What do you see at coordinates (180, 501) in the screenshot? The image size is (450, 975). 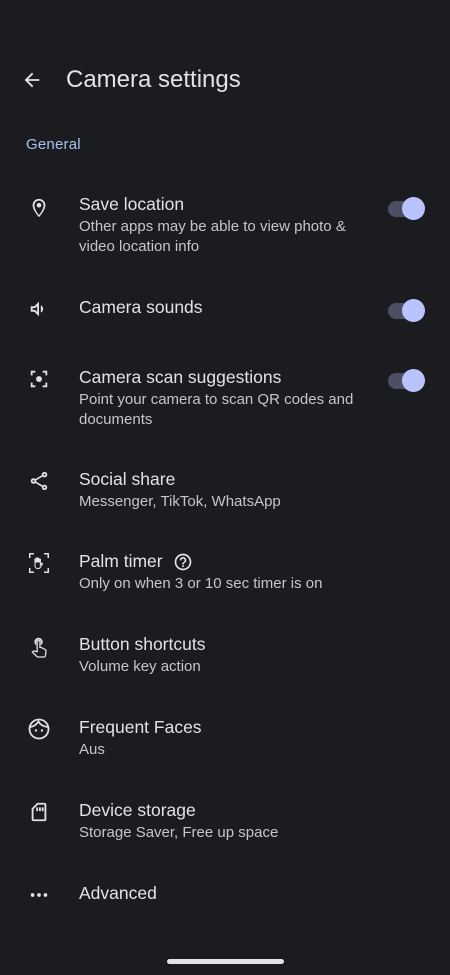 I see `setting-summary: Messenger, TikTok, WhatsApp` at bounding box center [180, 501].